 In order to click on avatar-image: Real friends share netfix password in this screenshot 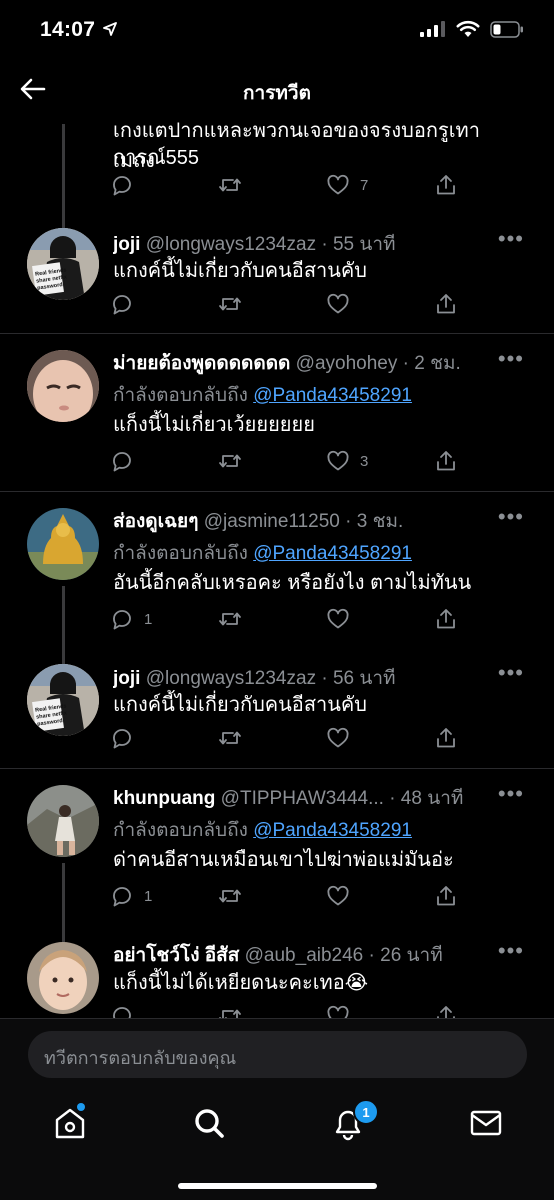, I will do `click(63, 264)`.